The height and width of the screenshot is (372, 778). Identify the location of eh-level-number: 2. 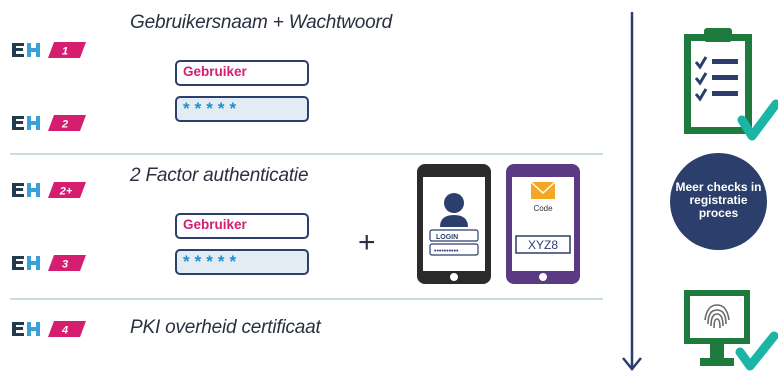
(64, 125).